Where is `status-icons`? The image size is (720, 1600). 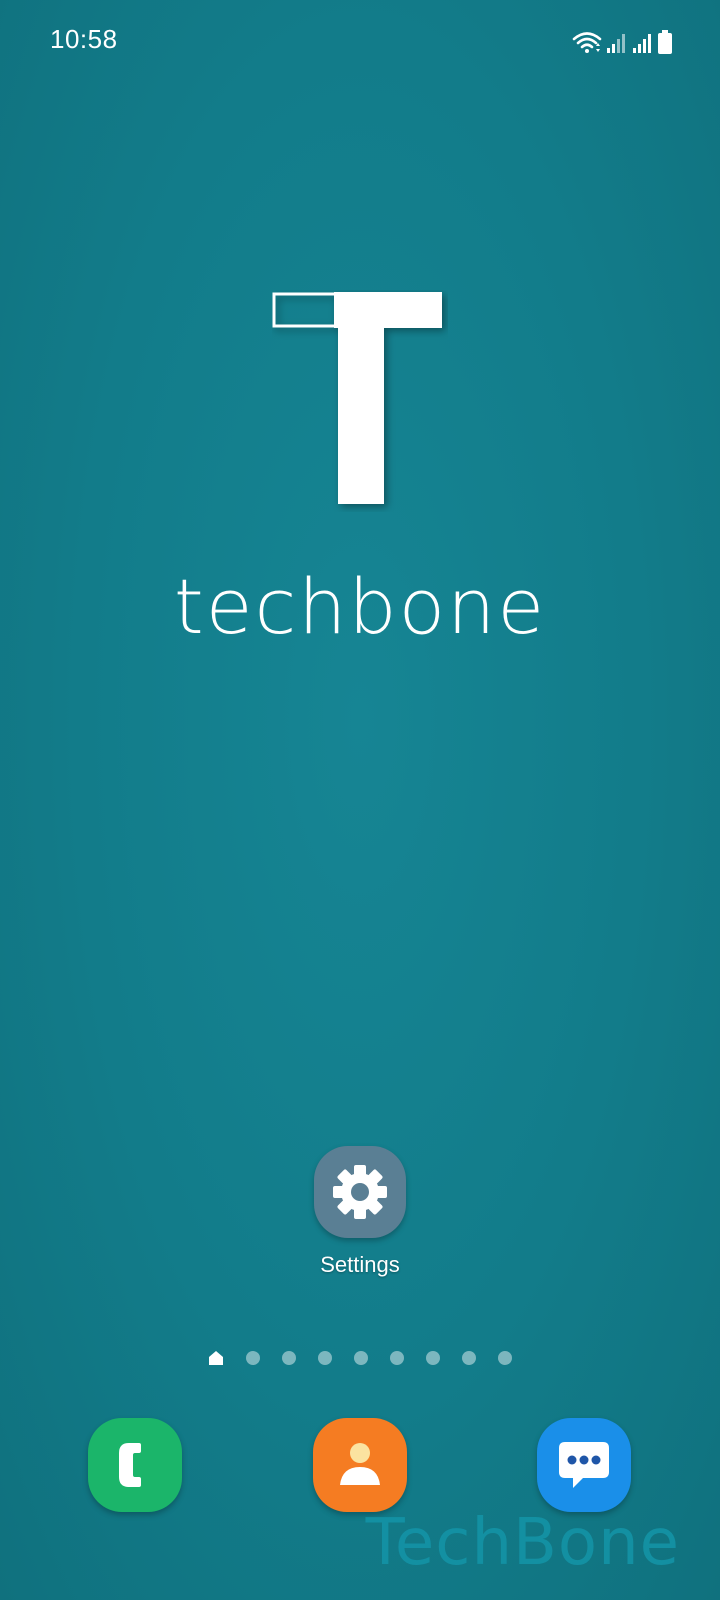 status-icons is located at coordinates (622, 40).